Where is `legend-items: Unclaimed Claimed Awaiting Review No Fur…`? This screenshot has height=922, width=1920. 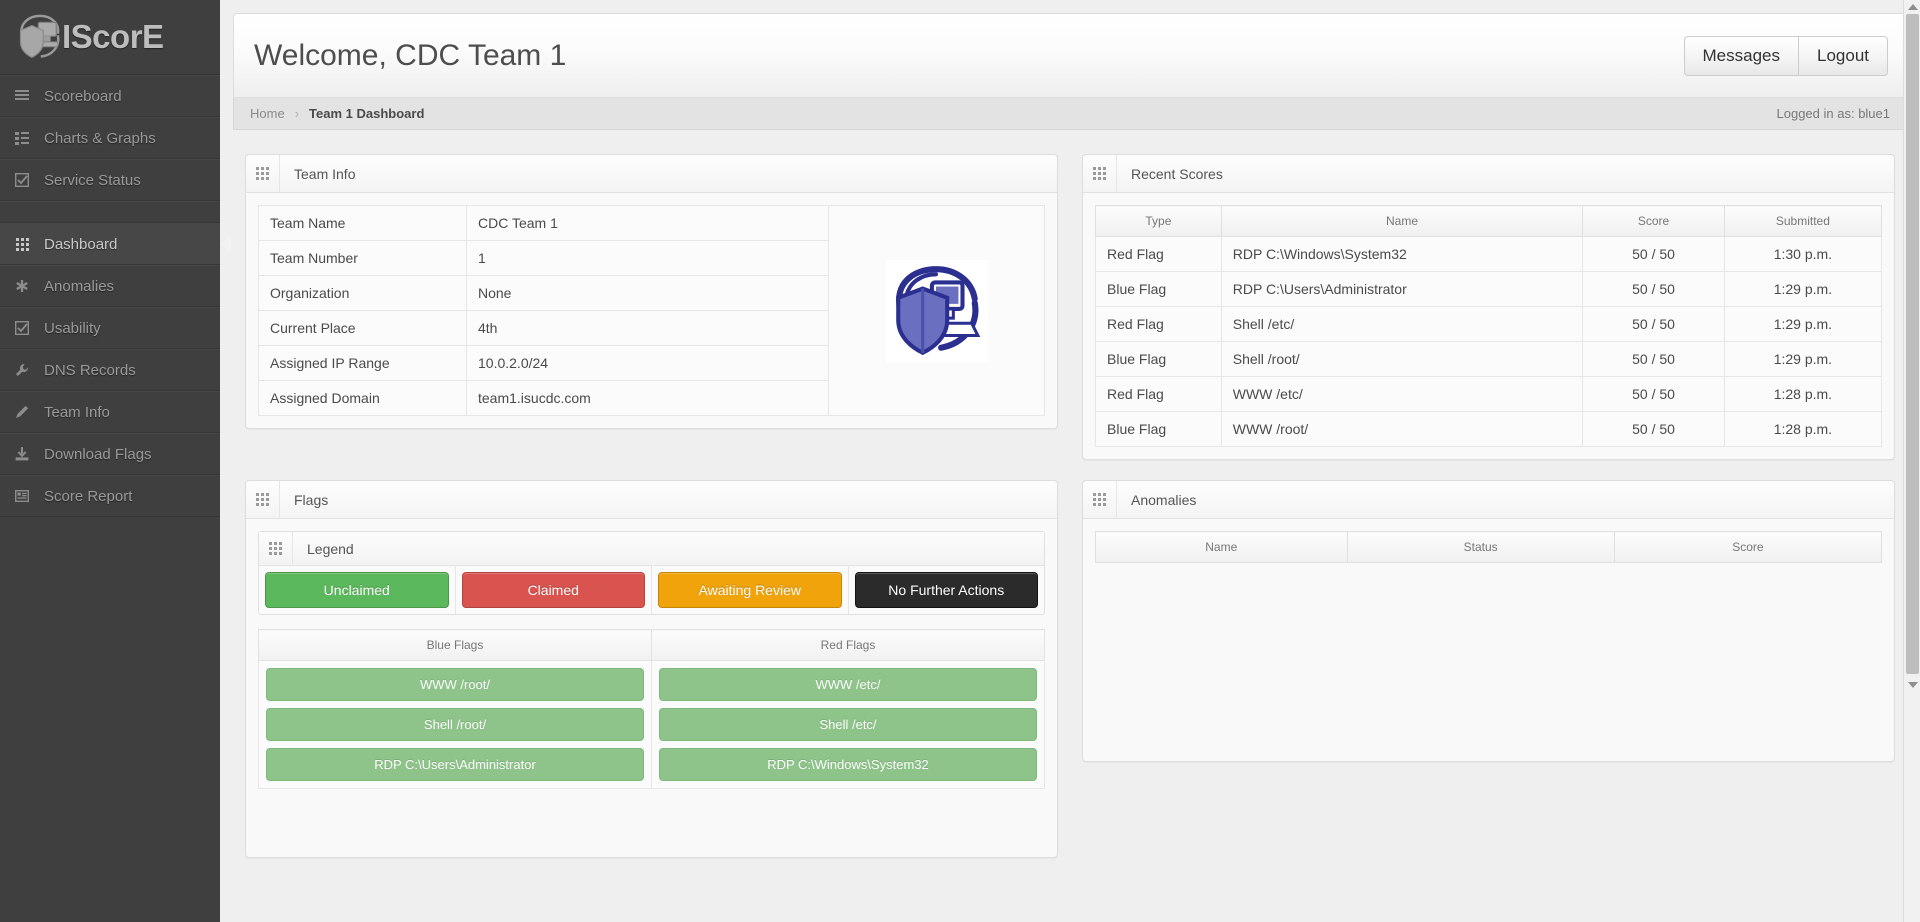
legend-items: Unclaimed Claimed Awaiting Review No Fur… is located at coordinates (651, 590).